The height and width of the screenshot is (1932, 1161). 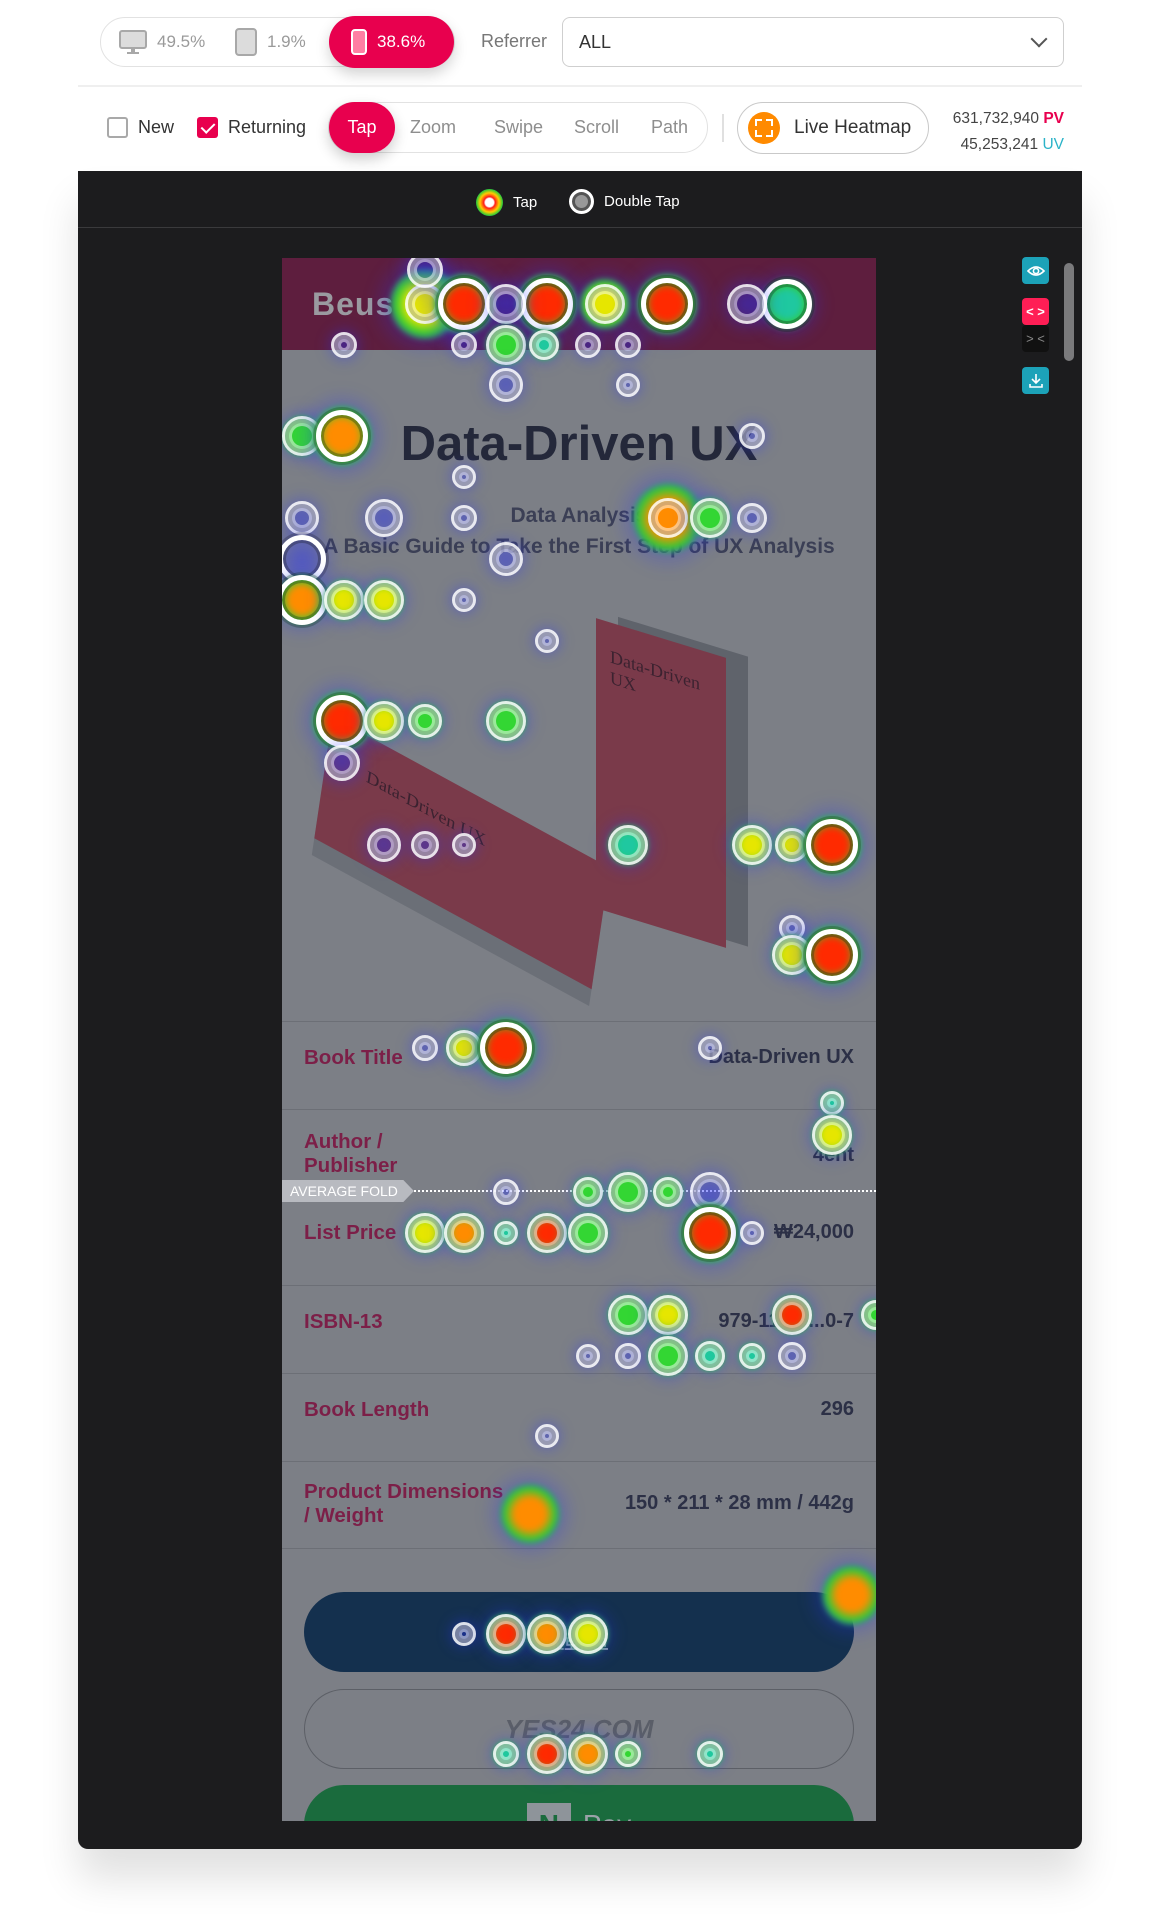 I want to click on tab-path: Path, so click(x=669, y=127).